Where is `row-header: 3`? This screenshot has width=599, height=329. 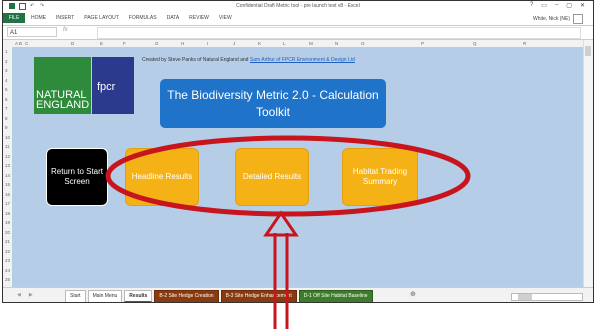 row-header: 3 is located at coordinates (6, 70).